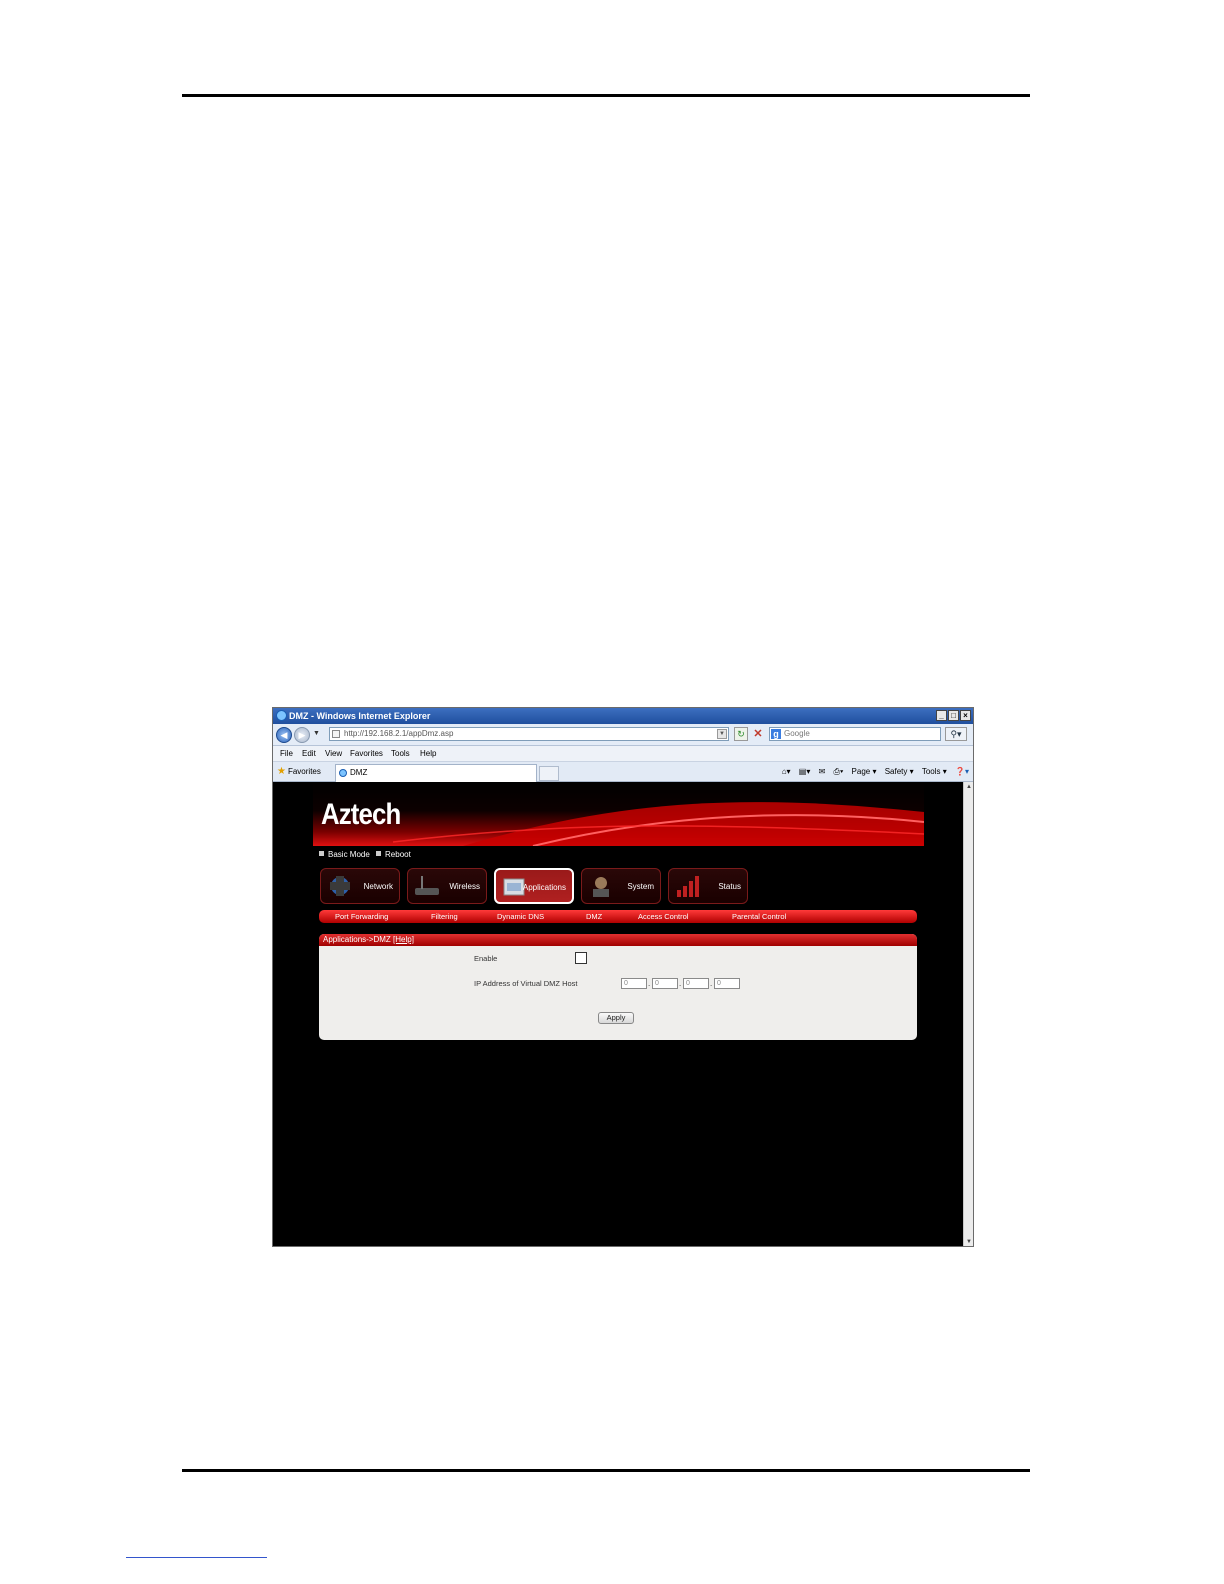 The image size is (1224, 1584). Describe the element at coordinates (797, 733) in the screenshot. I see `search-placeholder: Google` at that location.